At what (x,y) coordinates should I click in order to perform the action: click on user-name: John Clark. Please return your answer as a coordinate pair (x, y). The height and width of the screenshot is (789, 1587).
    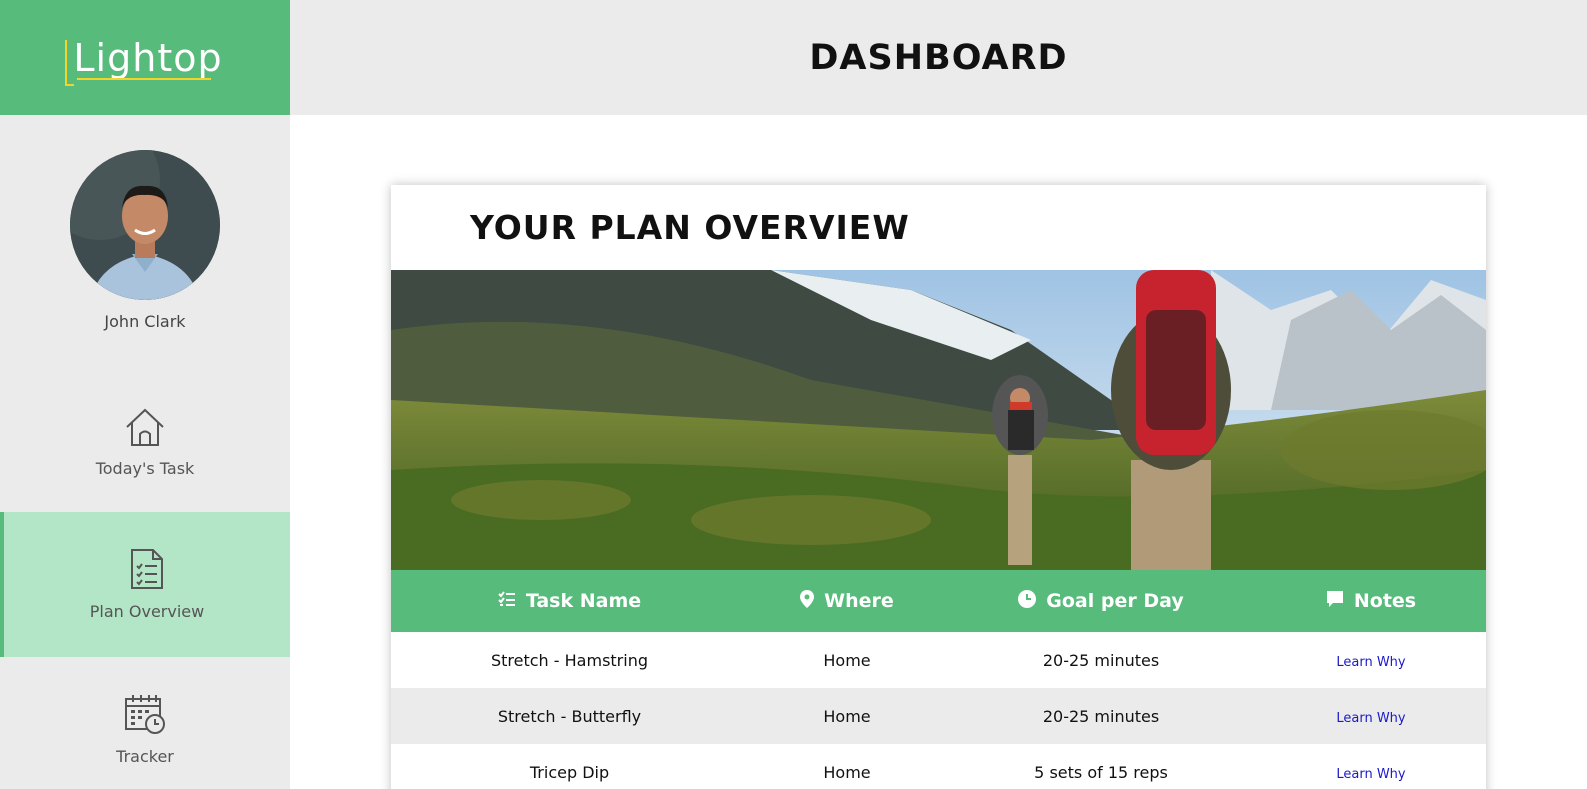
    Looking at the image, I should click on (145, 321).